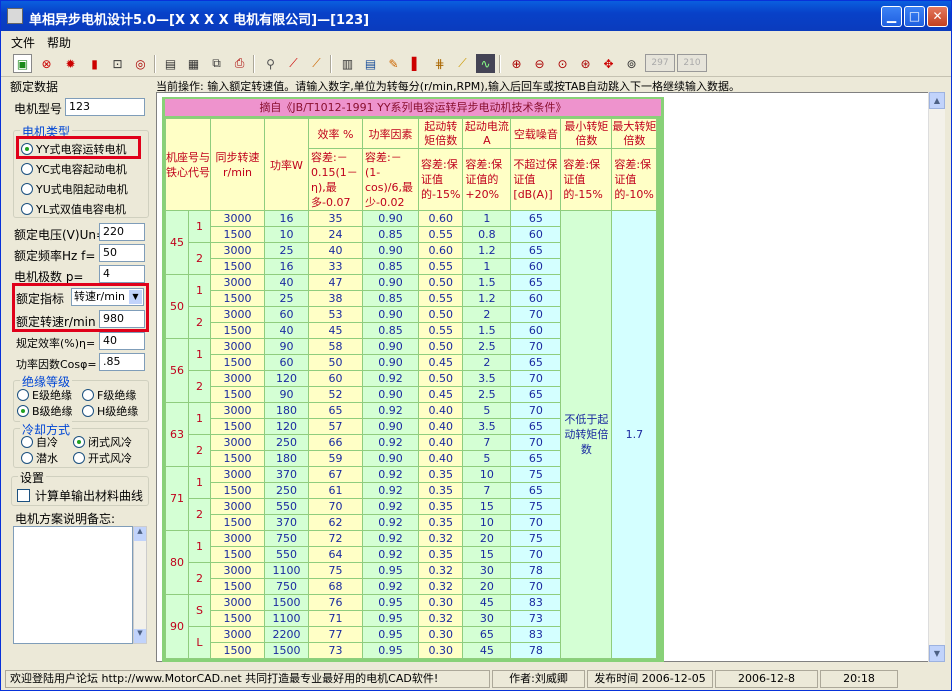 This screenshot has width=952, height=691. Describe the element at coordinates (122, 341) in the screenshot. I see `efficiency-input: 40` at that location.